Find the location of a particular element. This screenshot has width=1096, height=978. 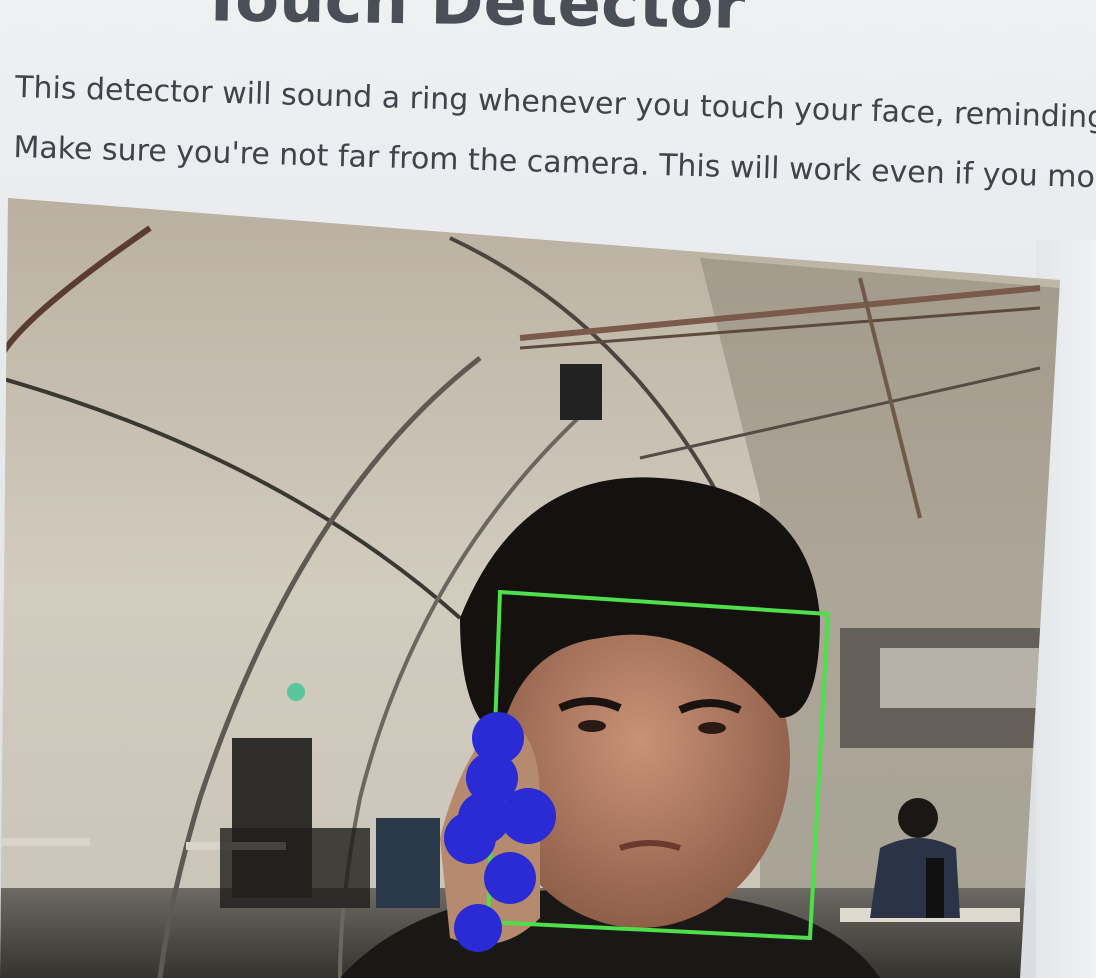

chairs is located at coordinates (295, 868).